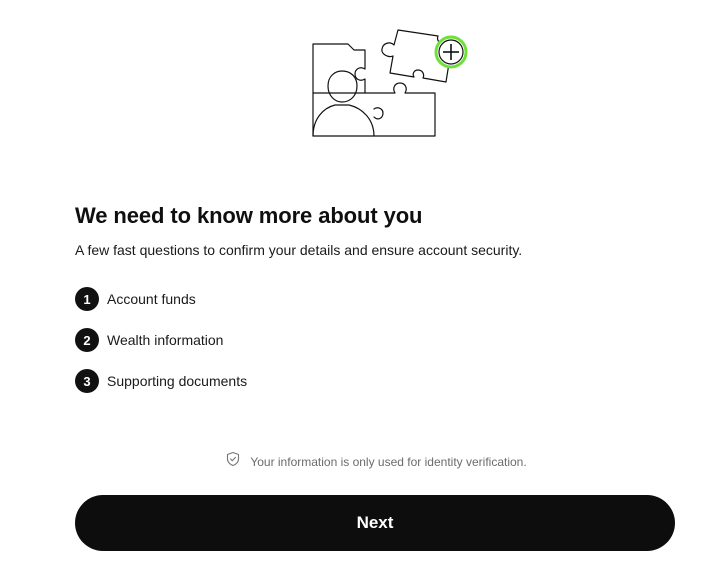  I want to click on shield-check-icon, so click(233, 459).